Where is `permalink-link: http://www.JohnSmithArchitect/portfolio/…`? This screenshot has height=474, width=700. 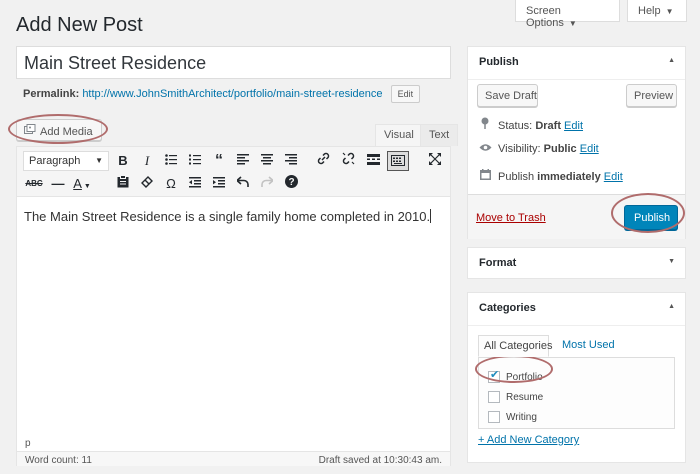 permalink-link: http://www.JohnSmithArchitect/portfolio/… is located at coordinates (232, 94).